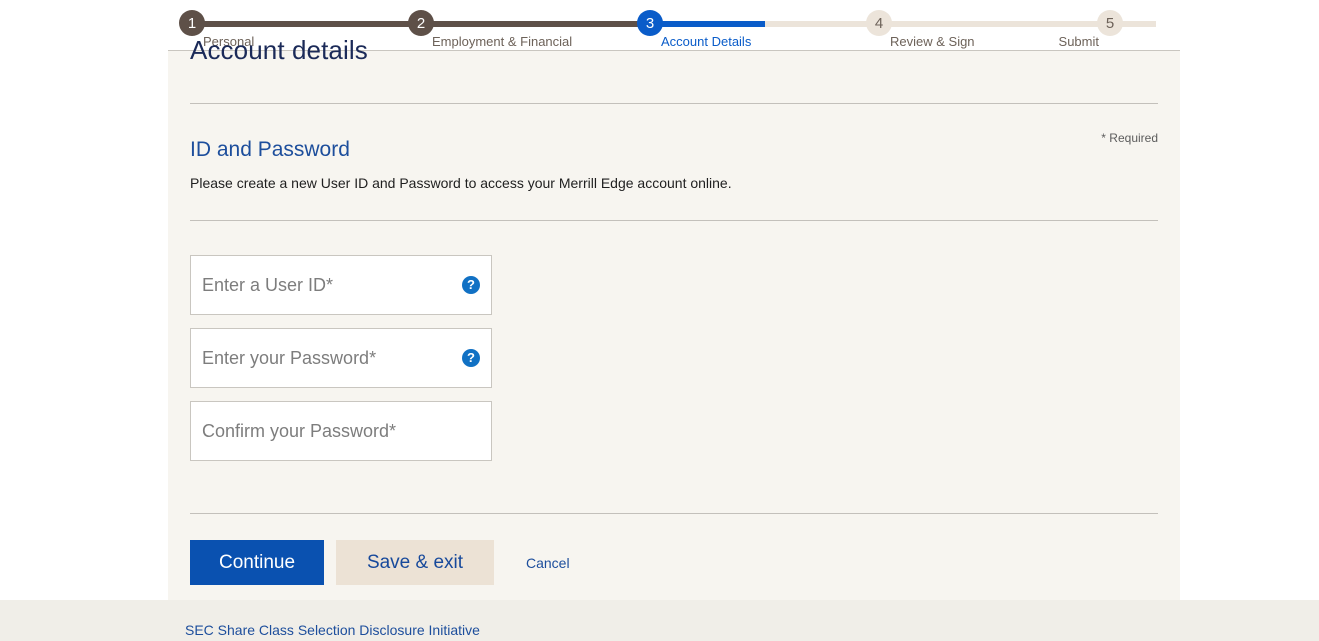  What do you see at coordinates (932, 41) in the screenshot?
I see `stepper-step-label: Review & Sign` at bounding box center [932, 41].